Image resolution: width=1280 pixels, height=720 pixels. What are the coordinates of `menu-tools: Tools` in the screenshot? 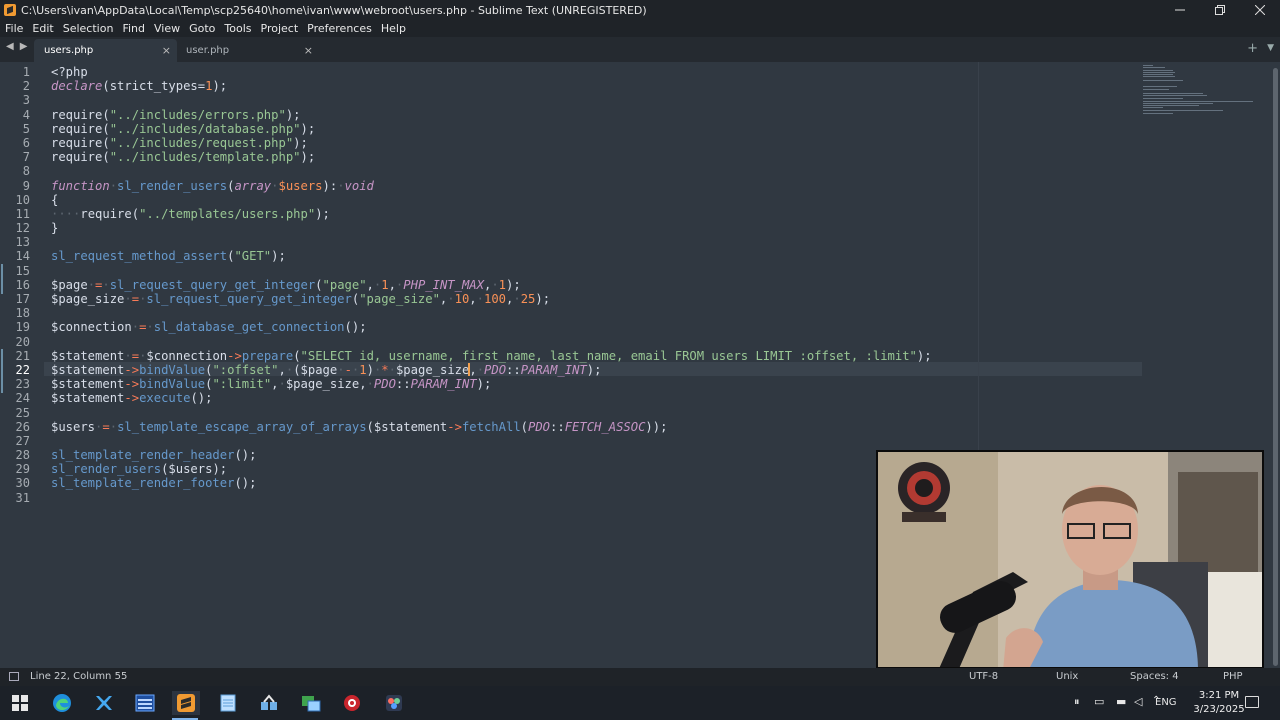 It's located at (237, 28).